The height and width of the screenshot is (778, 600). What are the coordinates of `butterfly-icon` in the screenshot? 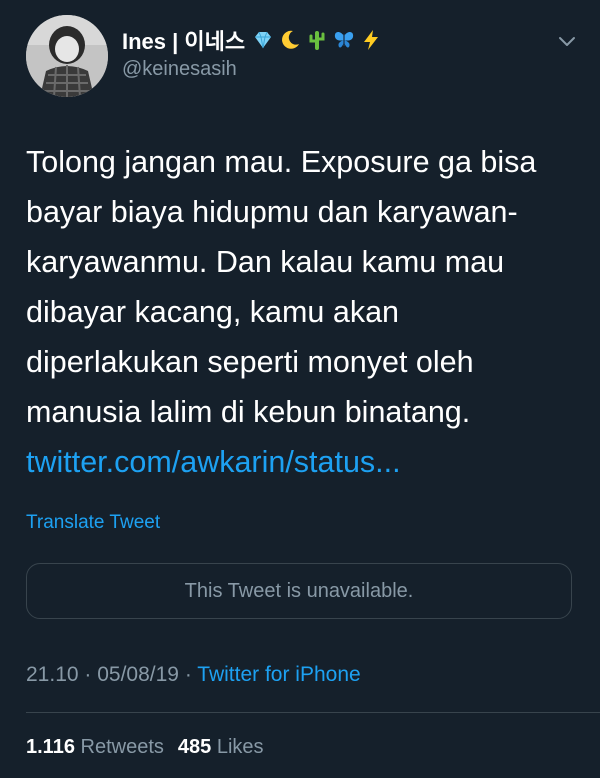 It's located at (344, 39).